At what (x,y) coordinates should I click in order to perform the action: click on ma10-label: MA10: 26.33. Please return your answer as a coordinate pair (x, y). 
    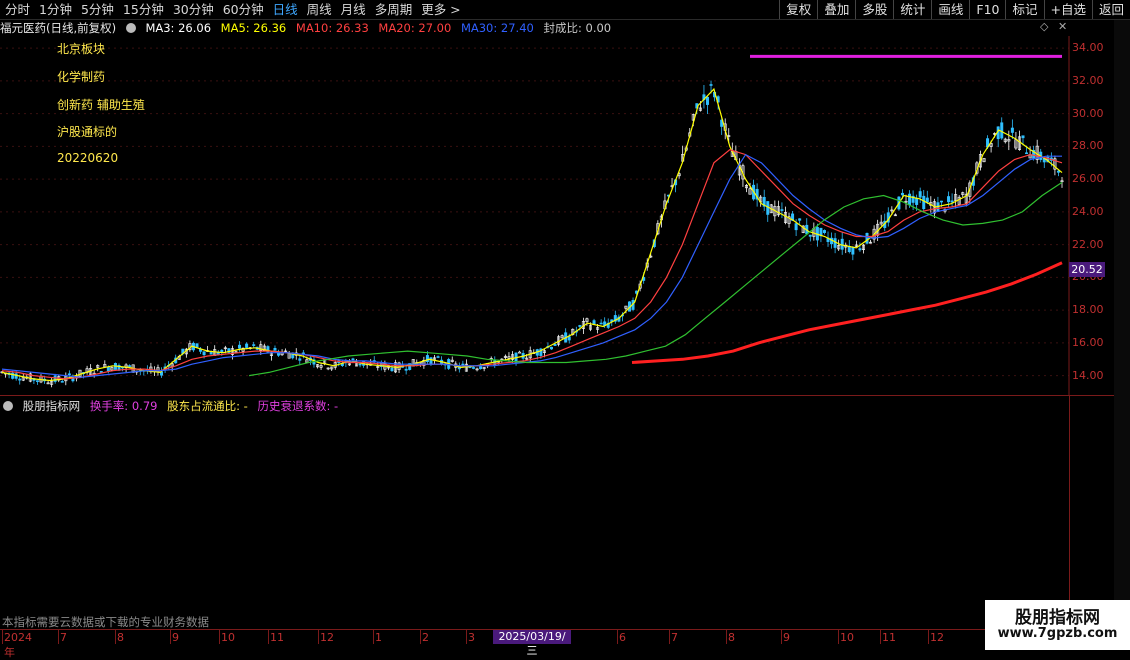
    Looking at the image, I should click on (332, 28).